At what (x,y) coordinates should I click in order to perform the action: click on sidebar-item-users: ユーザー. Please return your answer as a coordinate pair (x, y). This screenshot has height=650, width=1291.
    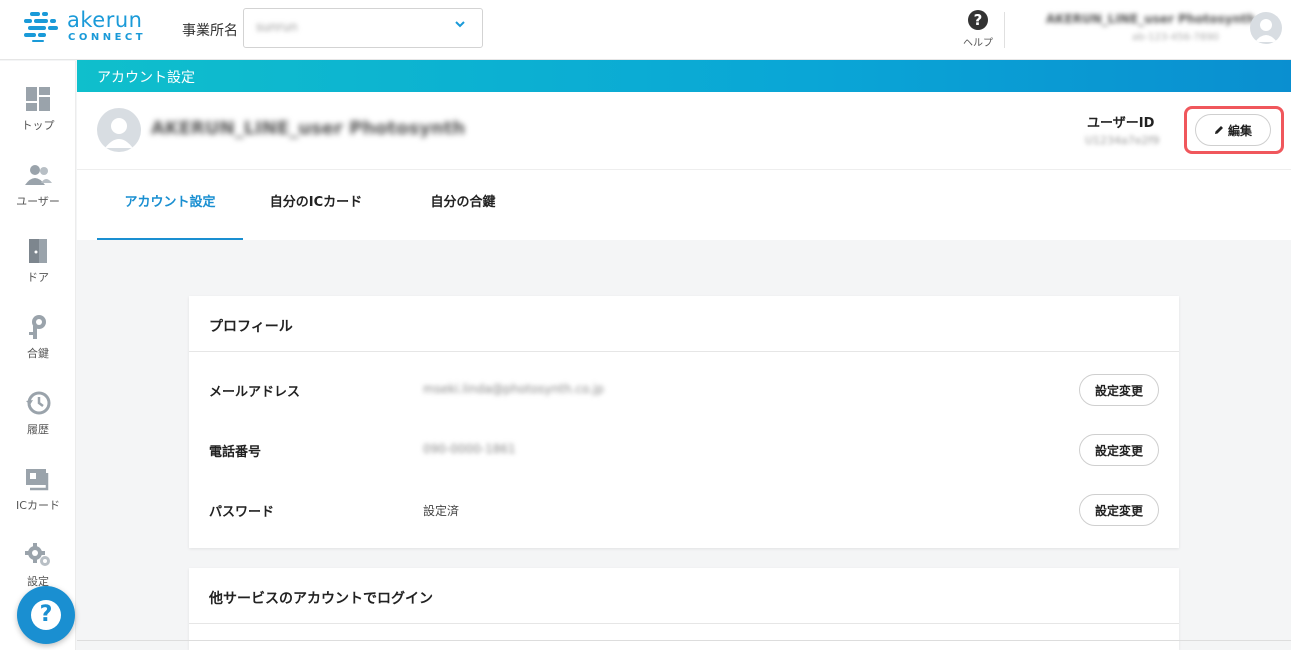
    Looking at the image, I should click on (38, 196).